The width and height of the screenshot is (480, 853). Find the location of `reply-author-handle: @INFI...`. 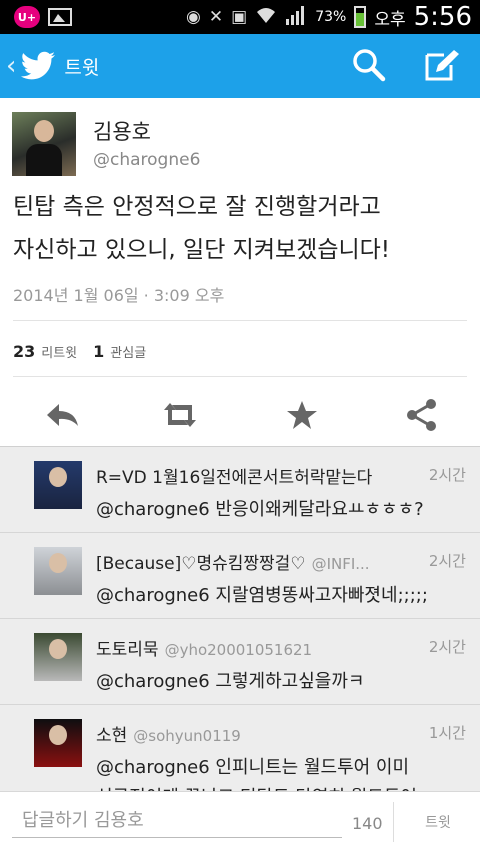

reply-author-handle: @INFI... is located at coordinates (340, 564).